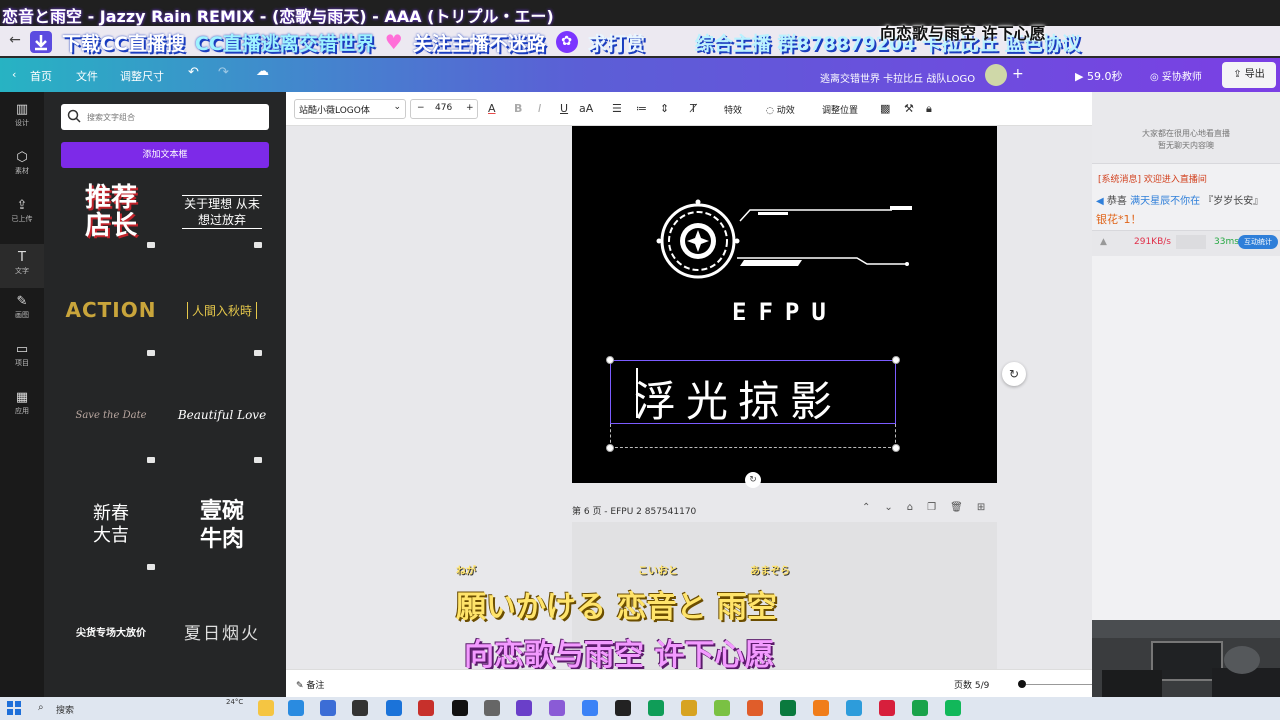  What do you see at coordinates (634, 510) in the screenshot?
I see `page-label: 第 6 页 - EFPU 2 857541170` at bounding box center [634, 510].